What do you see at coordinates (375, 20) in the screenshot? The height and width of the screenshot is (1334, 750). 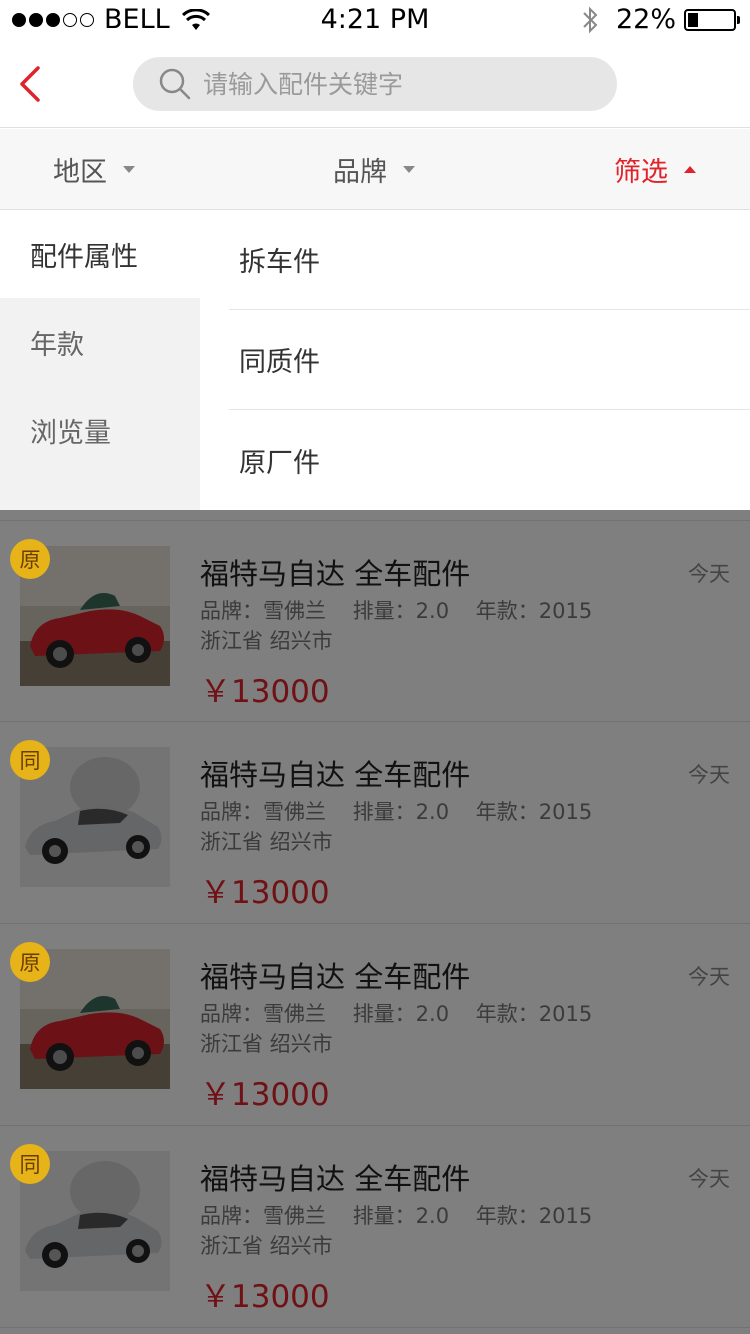 I see `status-bar: BELL 4:21 PM 22%` at bounding box center [375, 20].